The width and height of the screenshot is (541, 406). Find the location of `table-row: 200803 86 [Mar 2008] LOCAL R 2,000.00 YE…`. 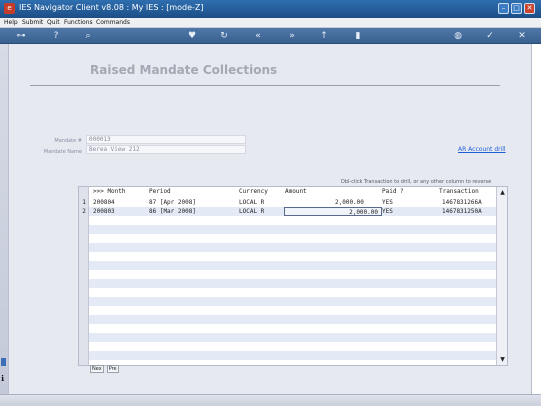

table-row: 200803 86 [Mar 2008] LOCAL R 2,000.00 YE… is located at coordinates (292, 211).